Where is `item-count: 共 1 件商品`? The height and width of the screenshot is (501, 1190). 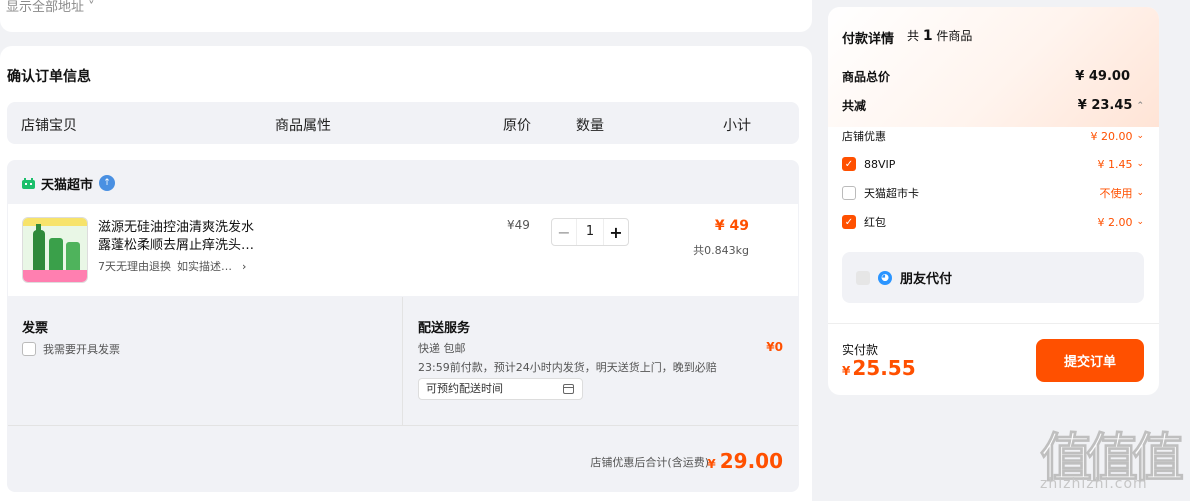
item-count: 共 1 件商品 is located at coordinates (939, 35).